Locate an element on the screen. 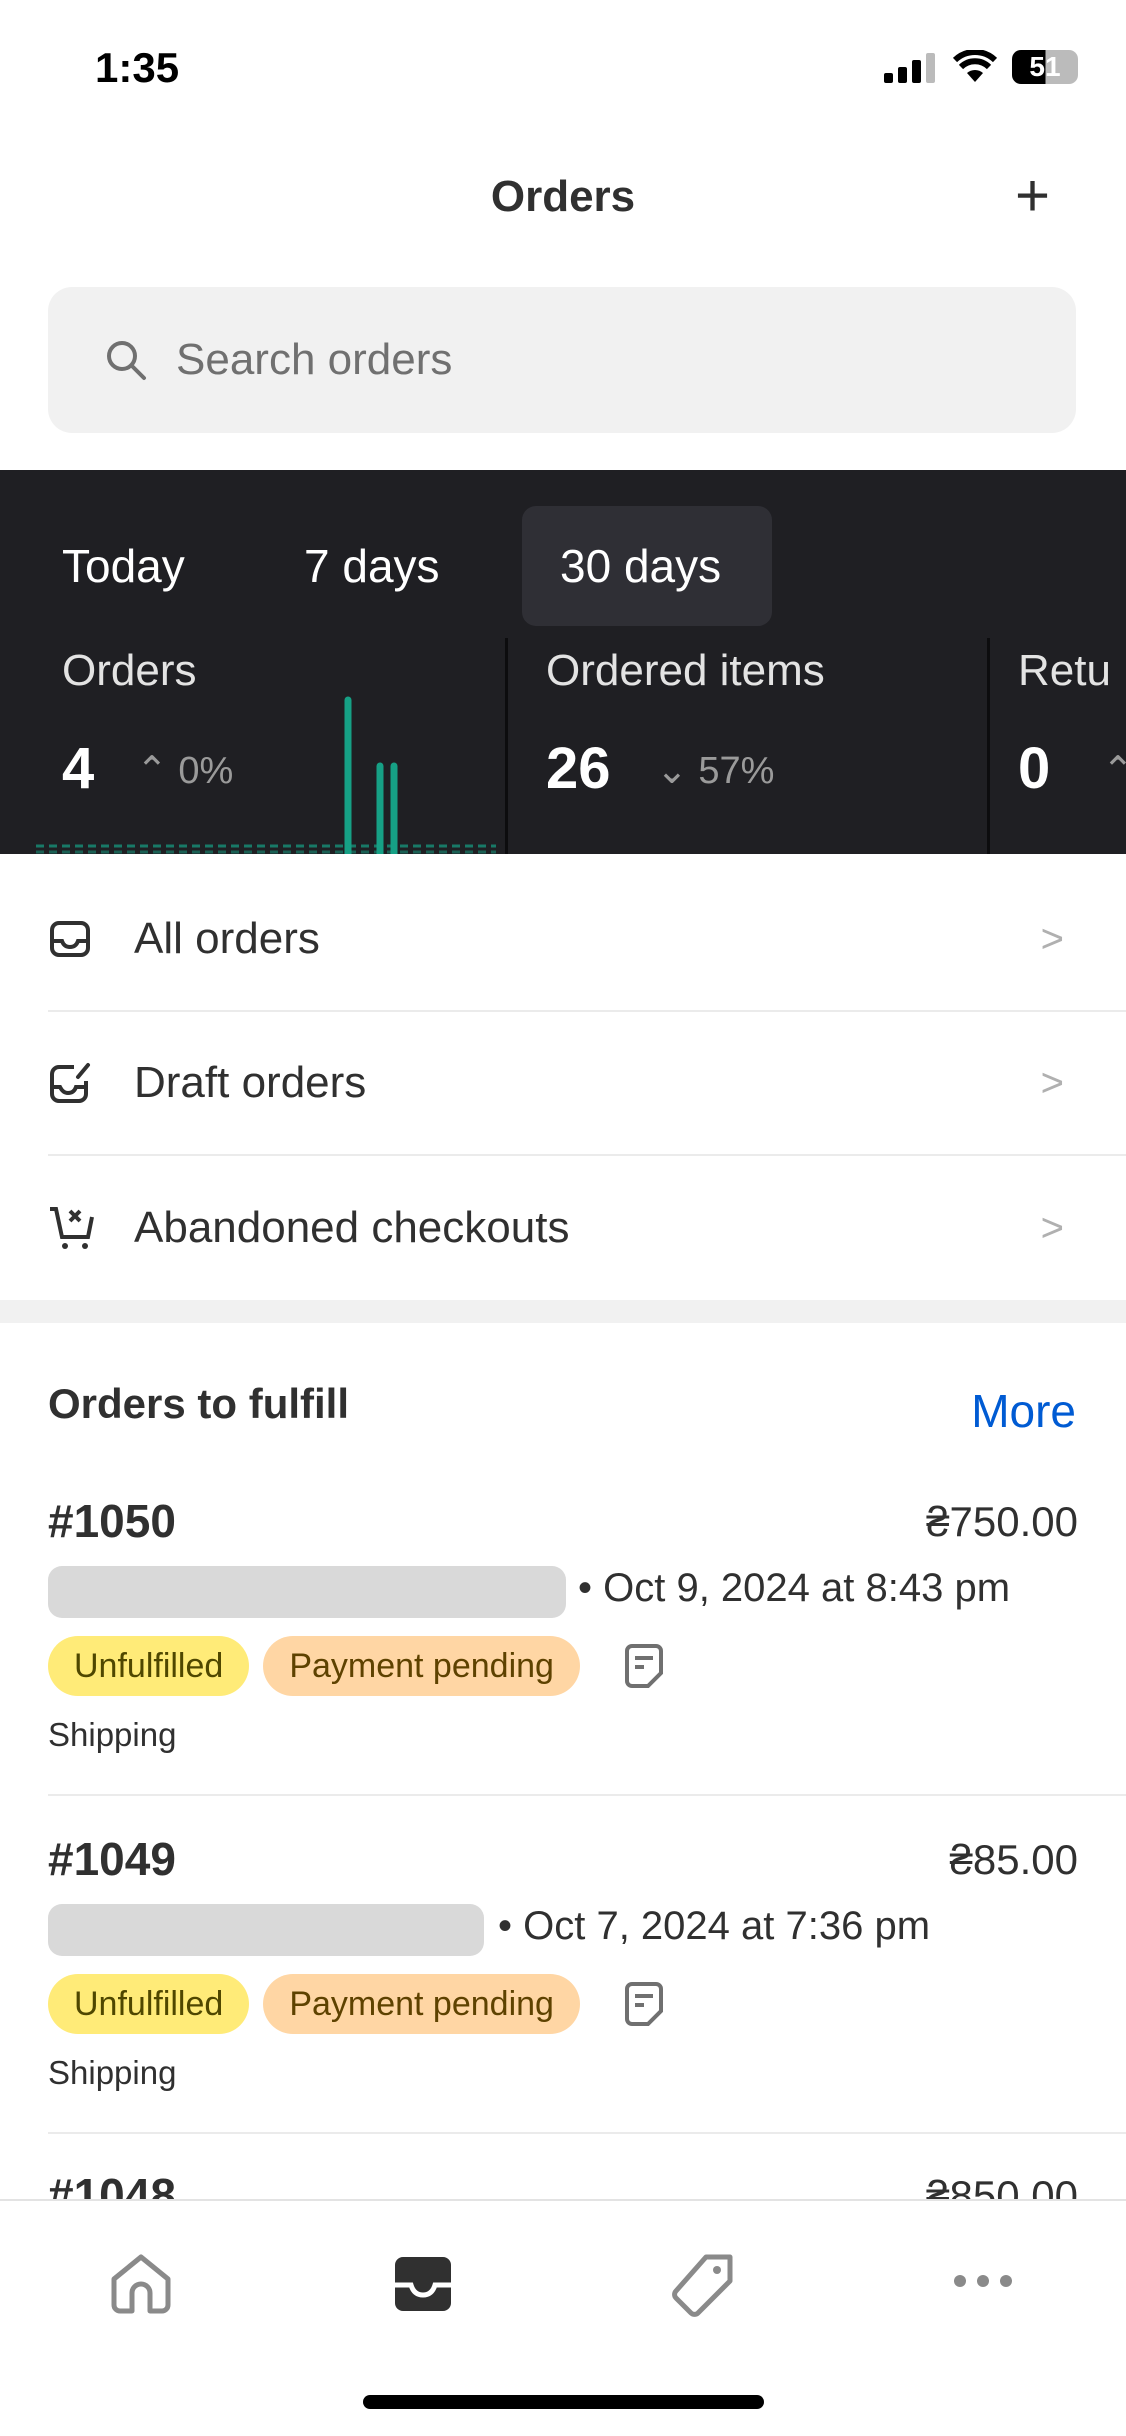 The image size is (1126, 2436). tab-30-days: 30 days is located at coordinates (647, 566).